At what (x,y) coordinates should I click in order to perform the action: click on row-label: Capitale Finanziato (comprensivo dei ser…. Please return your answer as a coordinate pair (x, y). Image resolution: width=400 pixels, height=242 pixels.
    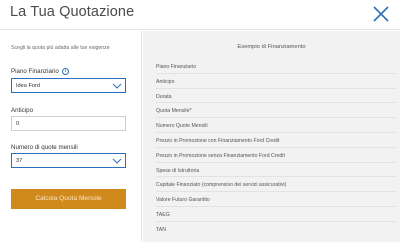
    Looking at the image, I should click on (221, 185).